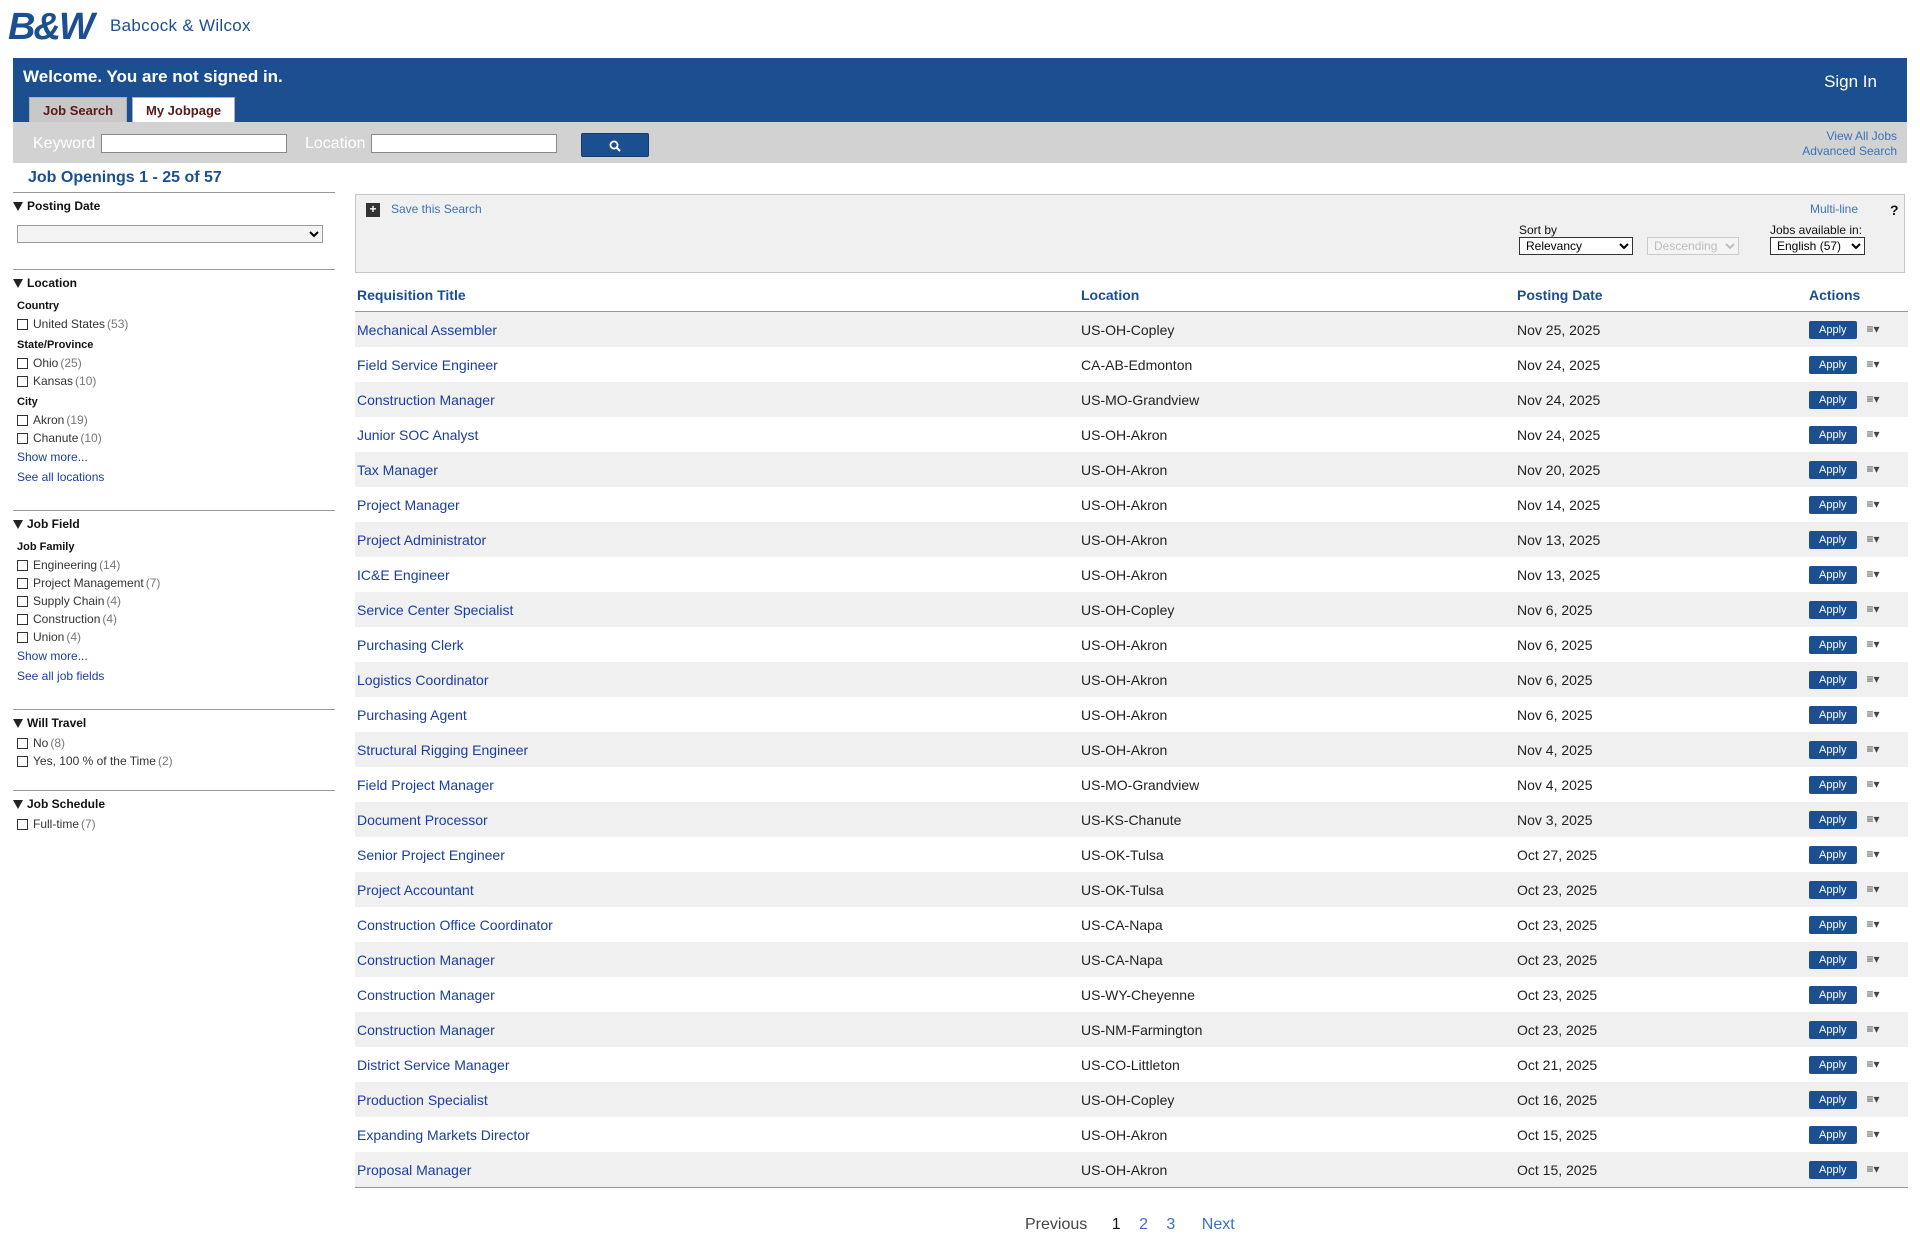 The height and width of the screenshot is (1243, 1920). I want to click on job-title-link: IC&E Engineer, so click(403, 575).